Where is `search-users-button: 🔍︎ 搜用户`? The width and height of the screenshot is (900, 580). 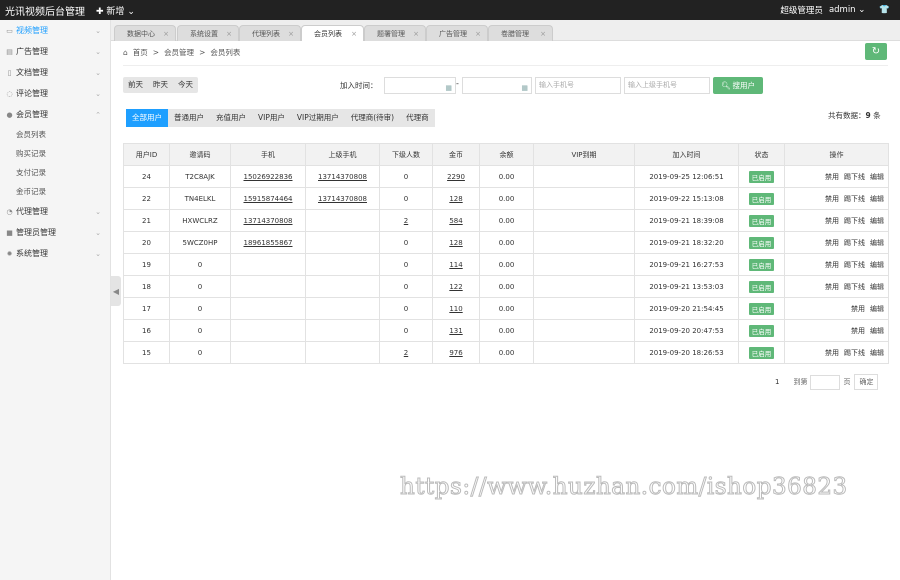
search-users-button: 🔍︎ 搜用户 is located at coordinates (738, 85).